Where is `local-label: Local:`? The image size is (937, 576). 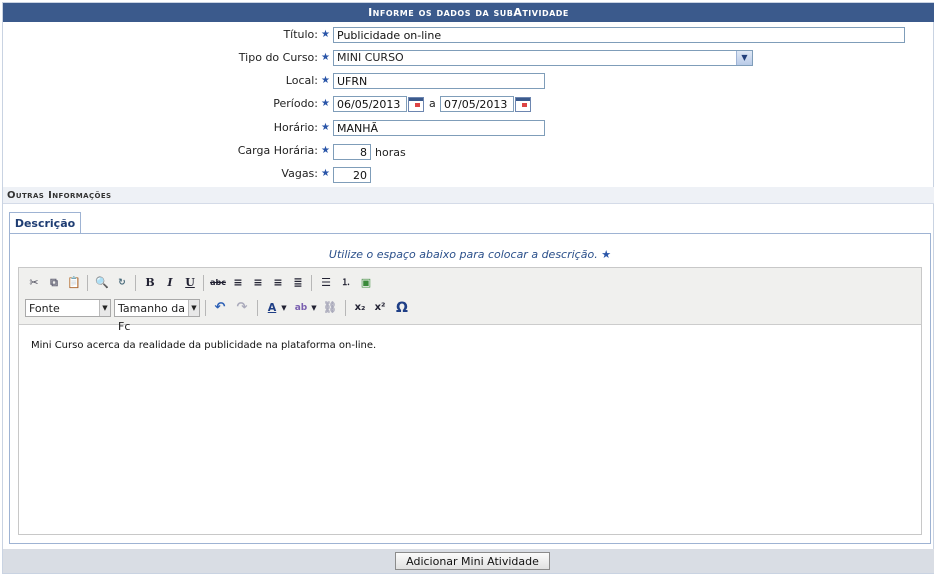 local-label: Local: is located at coordinates (301, 80).